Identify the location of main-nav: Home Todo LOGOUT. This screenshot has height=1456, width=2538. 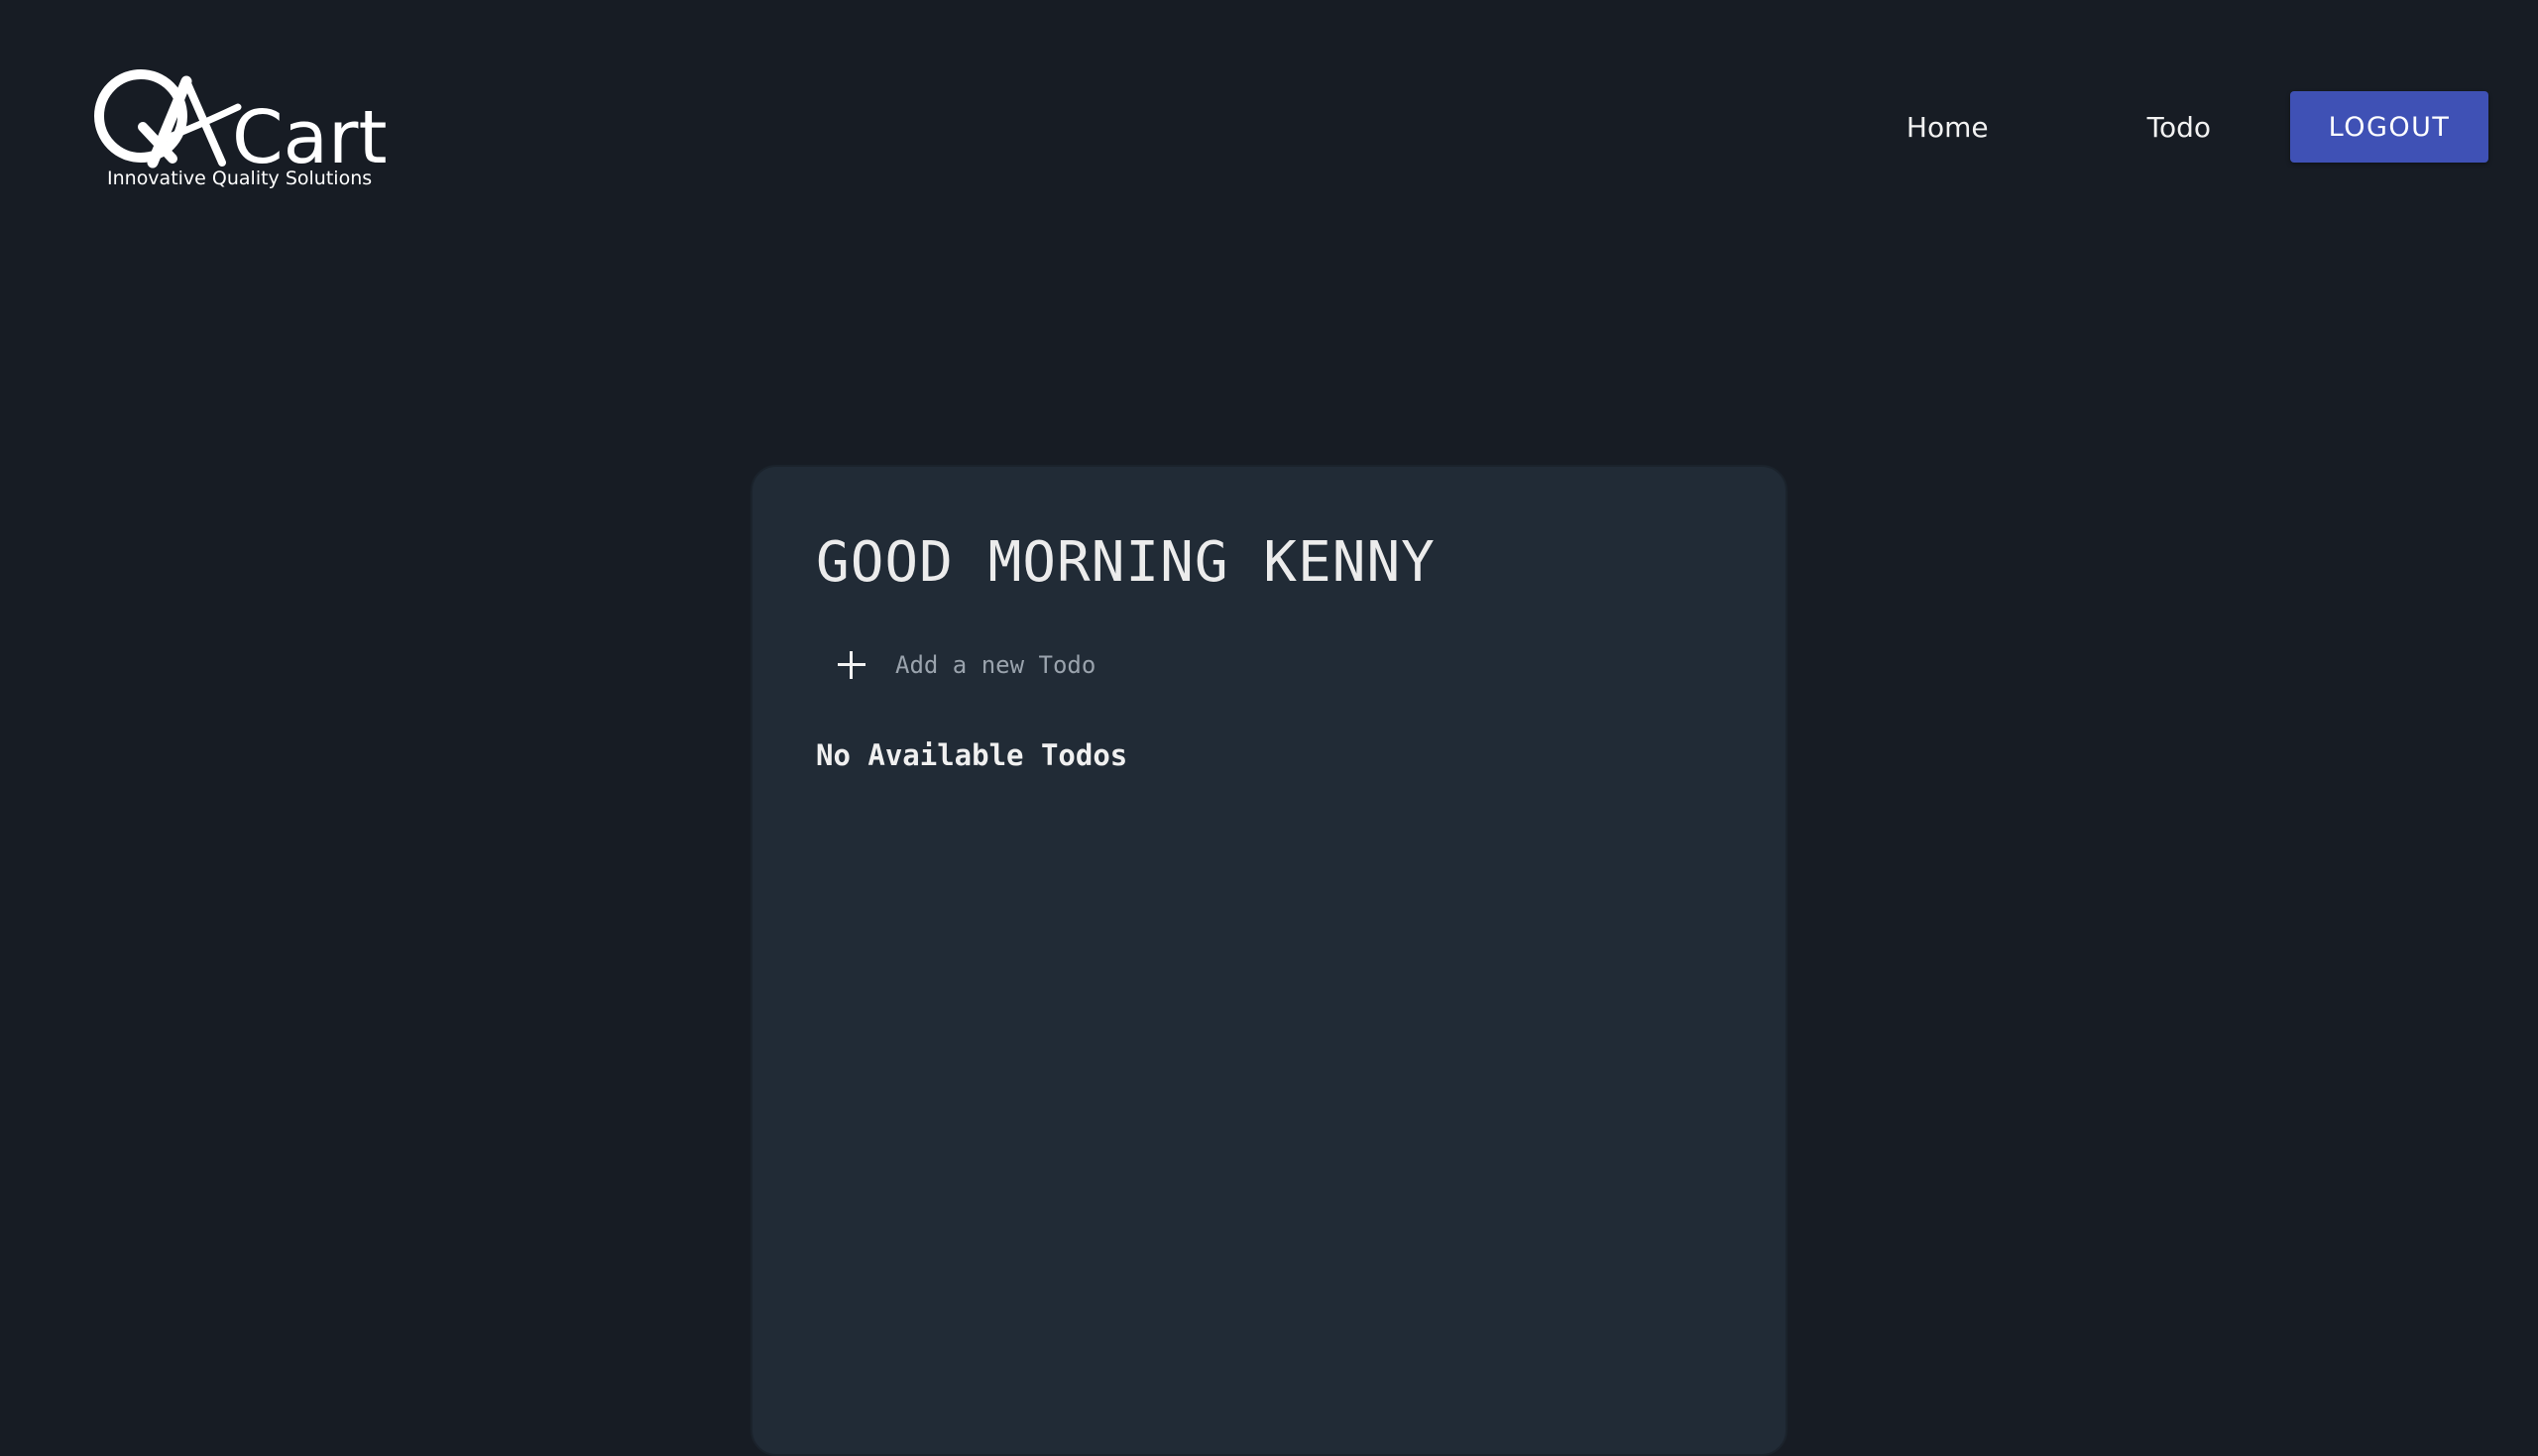
(2197, 127).